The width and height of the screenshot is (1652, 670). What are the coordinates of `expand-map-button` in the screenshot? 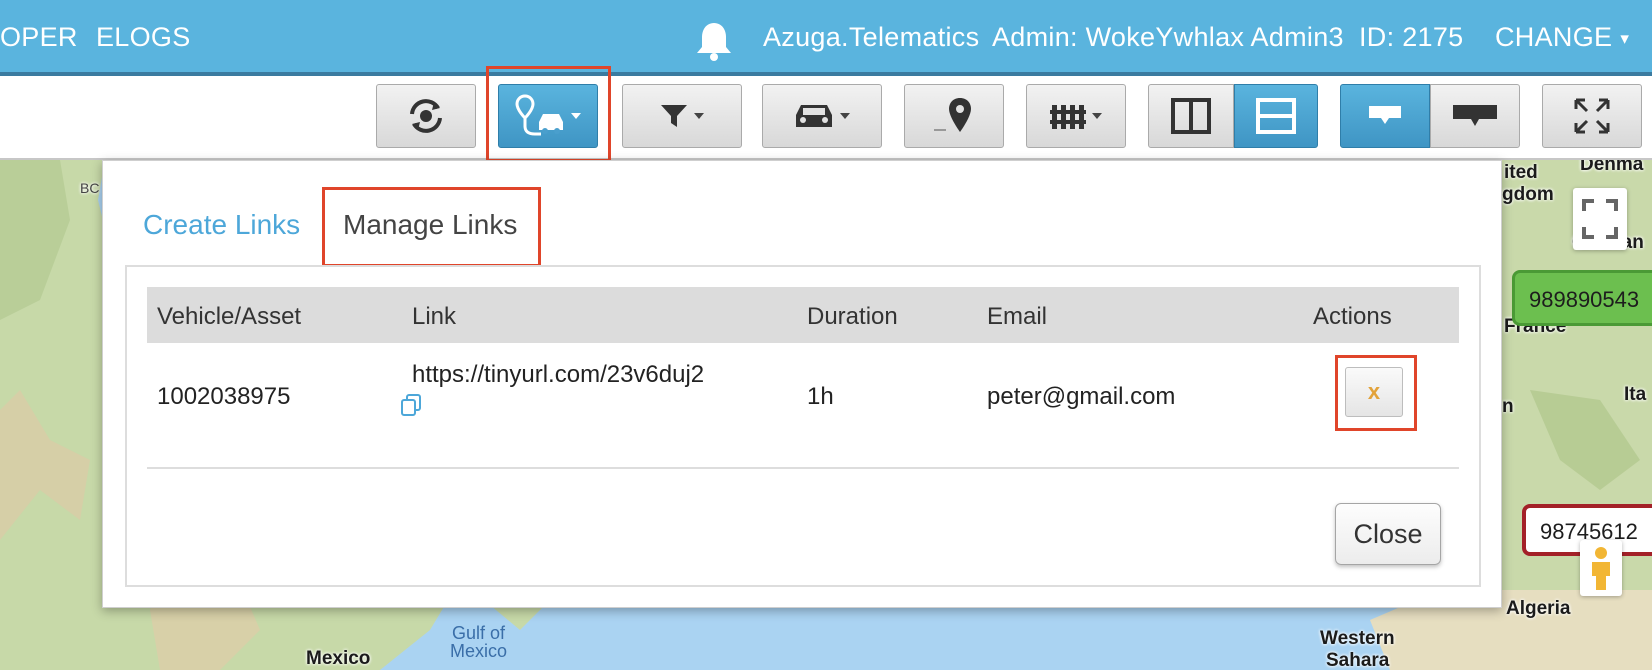 It's located at (1592, 116).